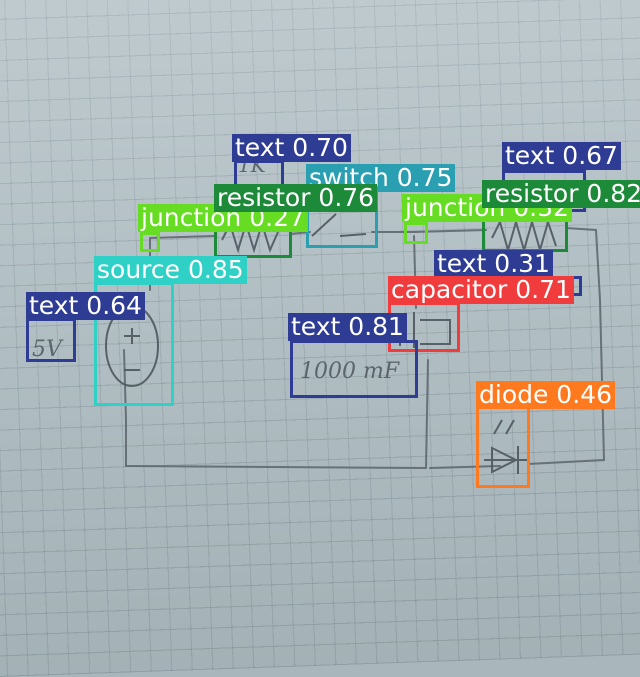 The image size is (640, 677). I want to click on detection-label-text-4: text 0.64, so click(85, 306).